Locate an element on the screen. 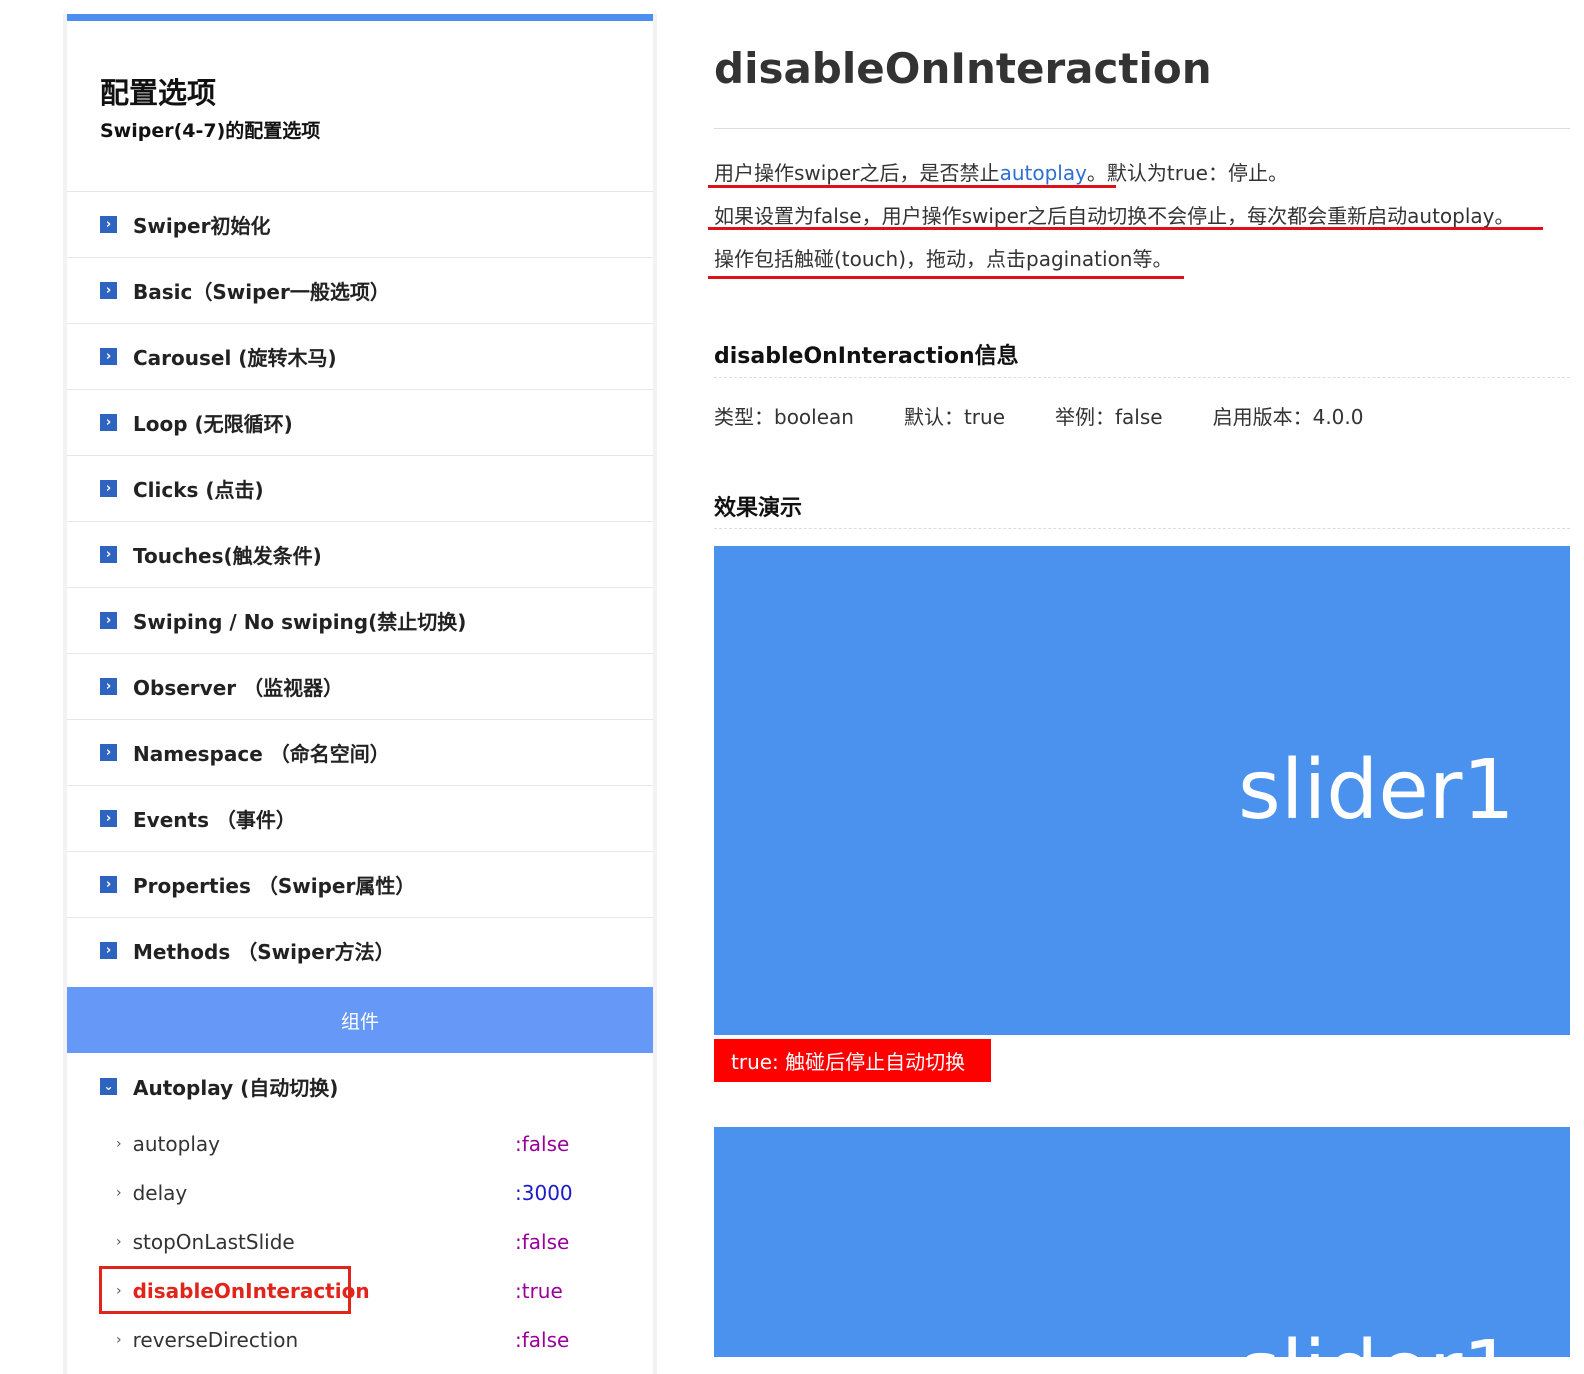 This screenshot has height=1374, width=1584. sub-item-name: stopOnLastSlide is located at coordinates (213, 1241).